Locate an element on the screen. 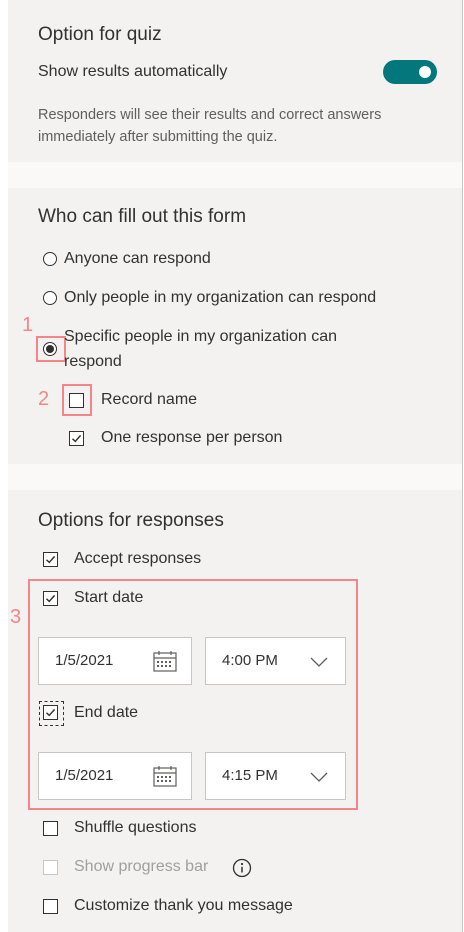 The width and height of the screenshot is (464, 932). annotation-number-3: 3 is located at coordinates (16, 617).